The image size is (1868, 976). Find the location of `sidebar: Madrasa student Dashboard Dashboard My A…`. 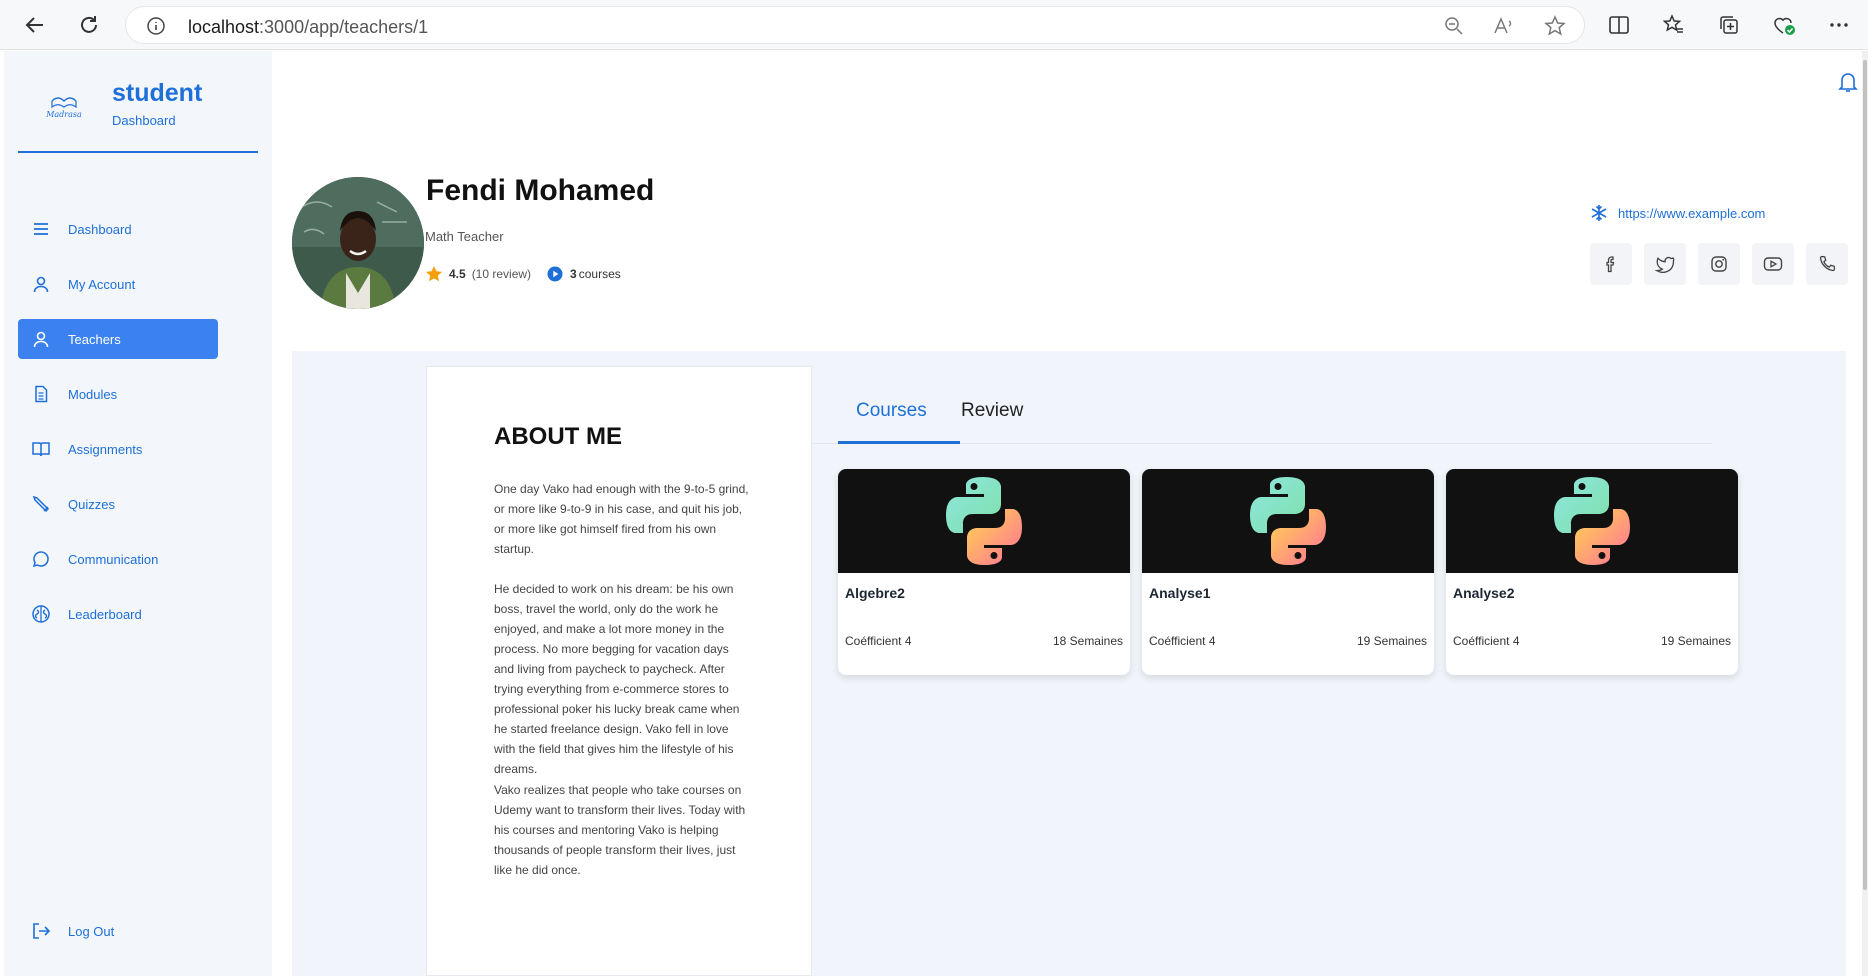

sidebar: Madrasa student Dashboard Dashboard My A… is located at coordinates (138, 513).